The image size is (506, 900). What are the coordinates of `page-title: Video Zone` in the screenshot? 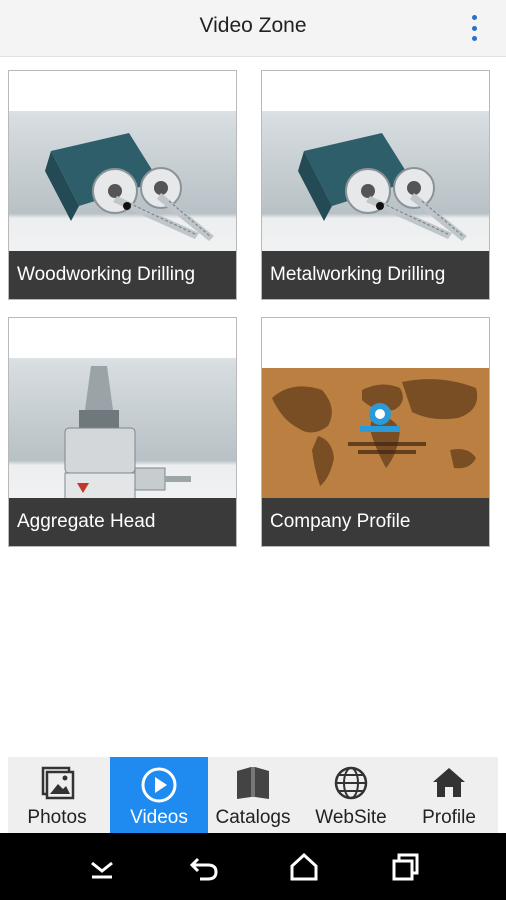 It's located at (253, 25).